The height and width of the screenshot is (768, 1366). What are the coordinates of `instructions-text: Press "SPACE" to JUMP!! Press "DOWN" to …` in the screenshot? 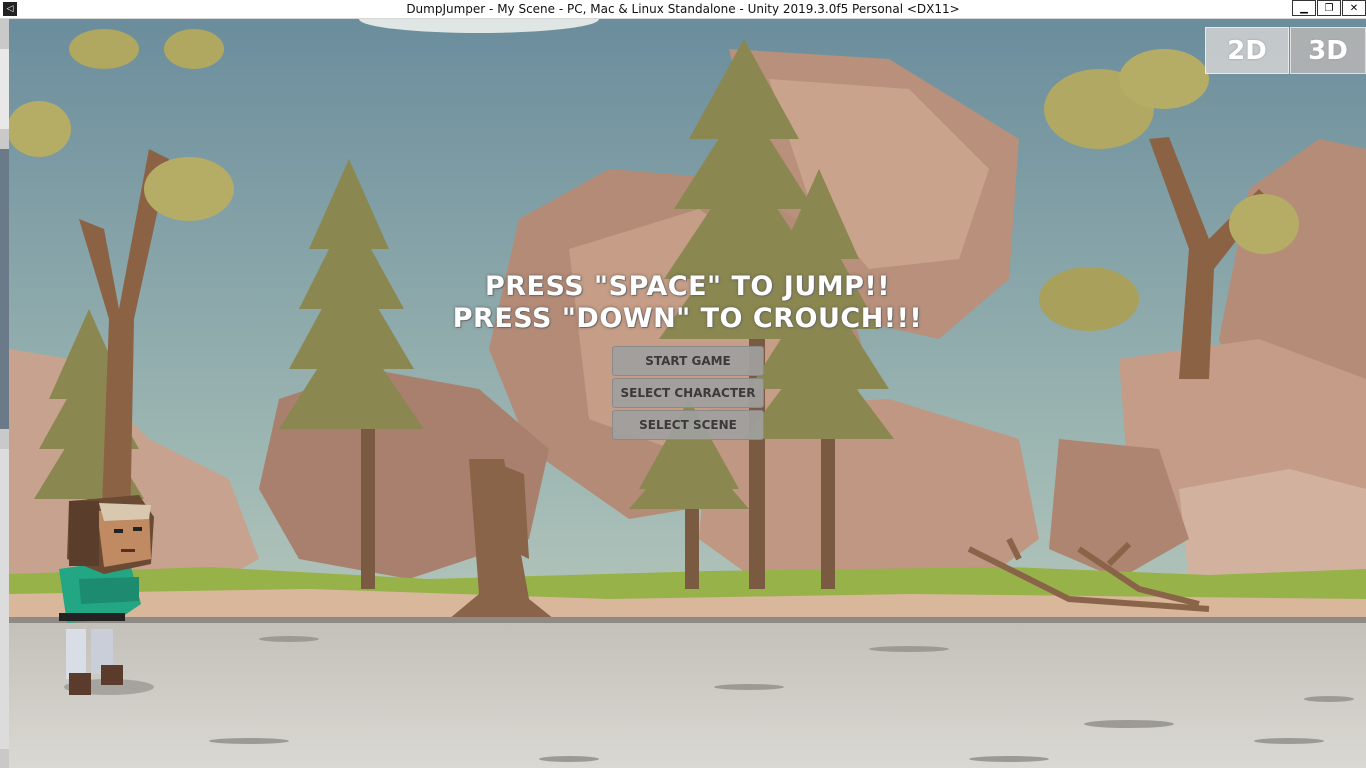 It's located at (687, 303).